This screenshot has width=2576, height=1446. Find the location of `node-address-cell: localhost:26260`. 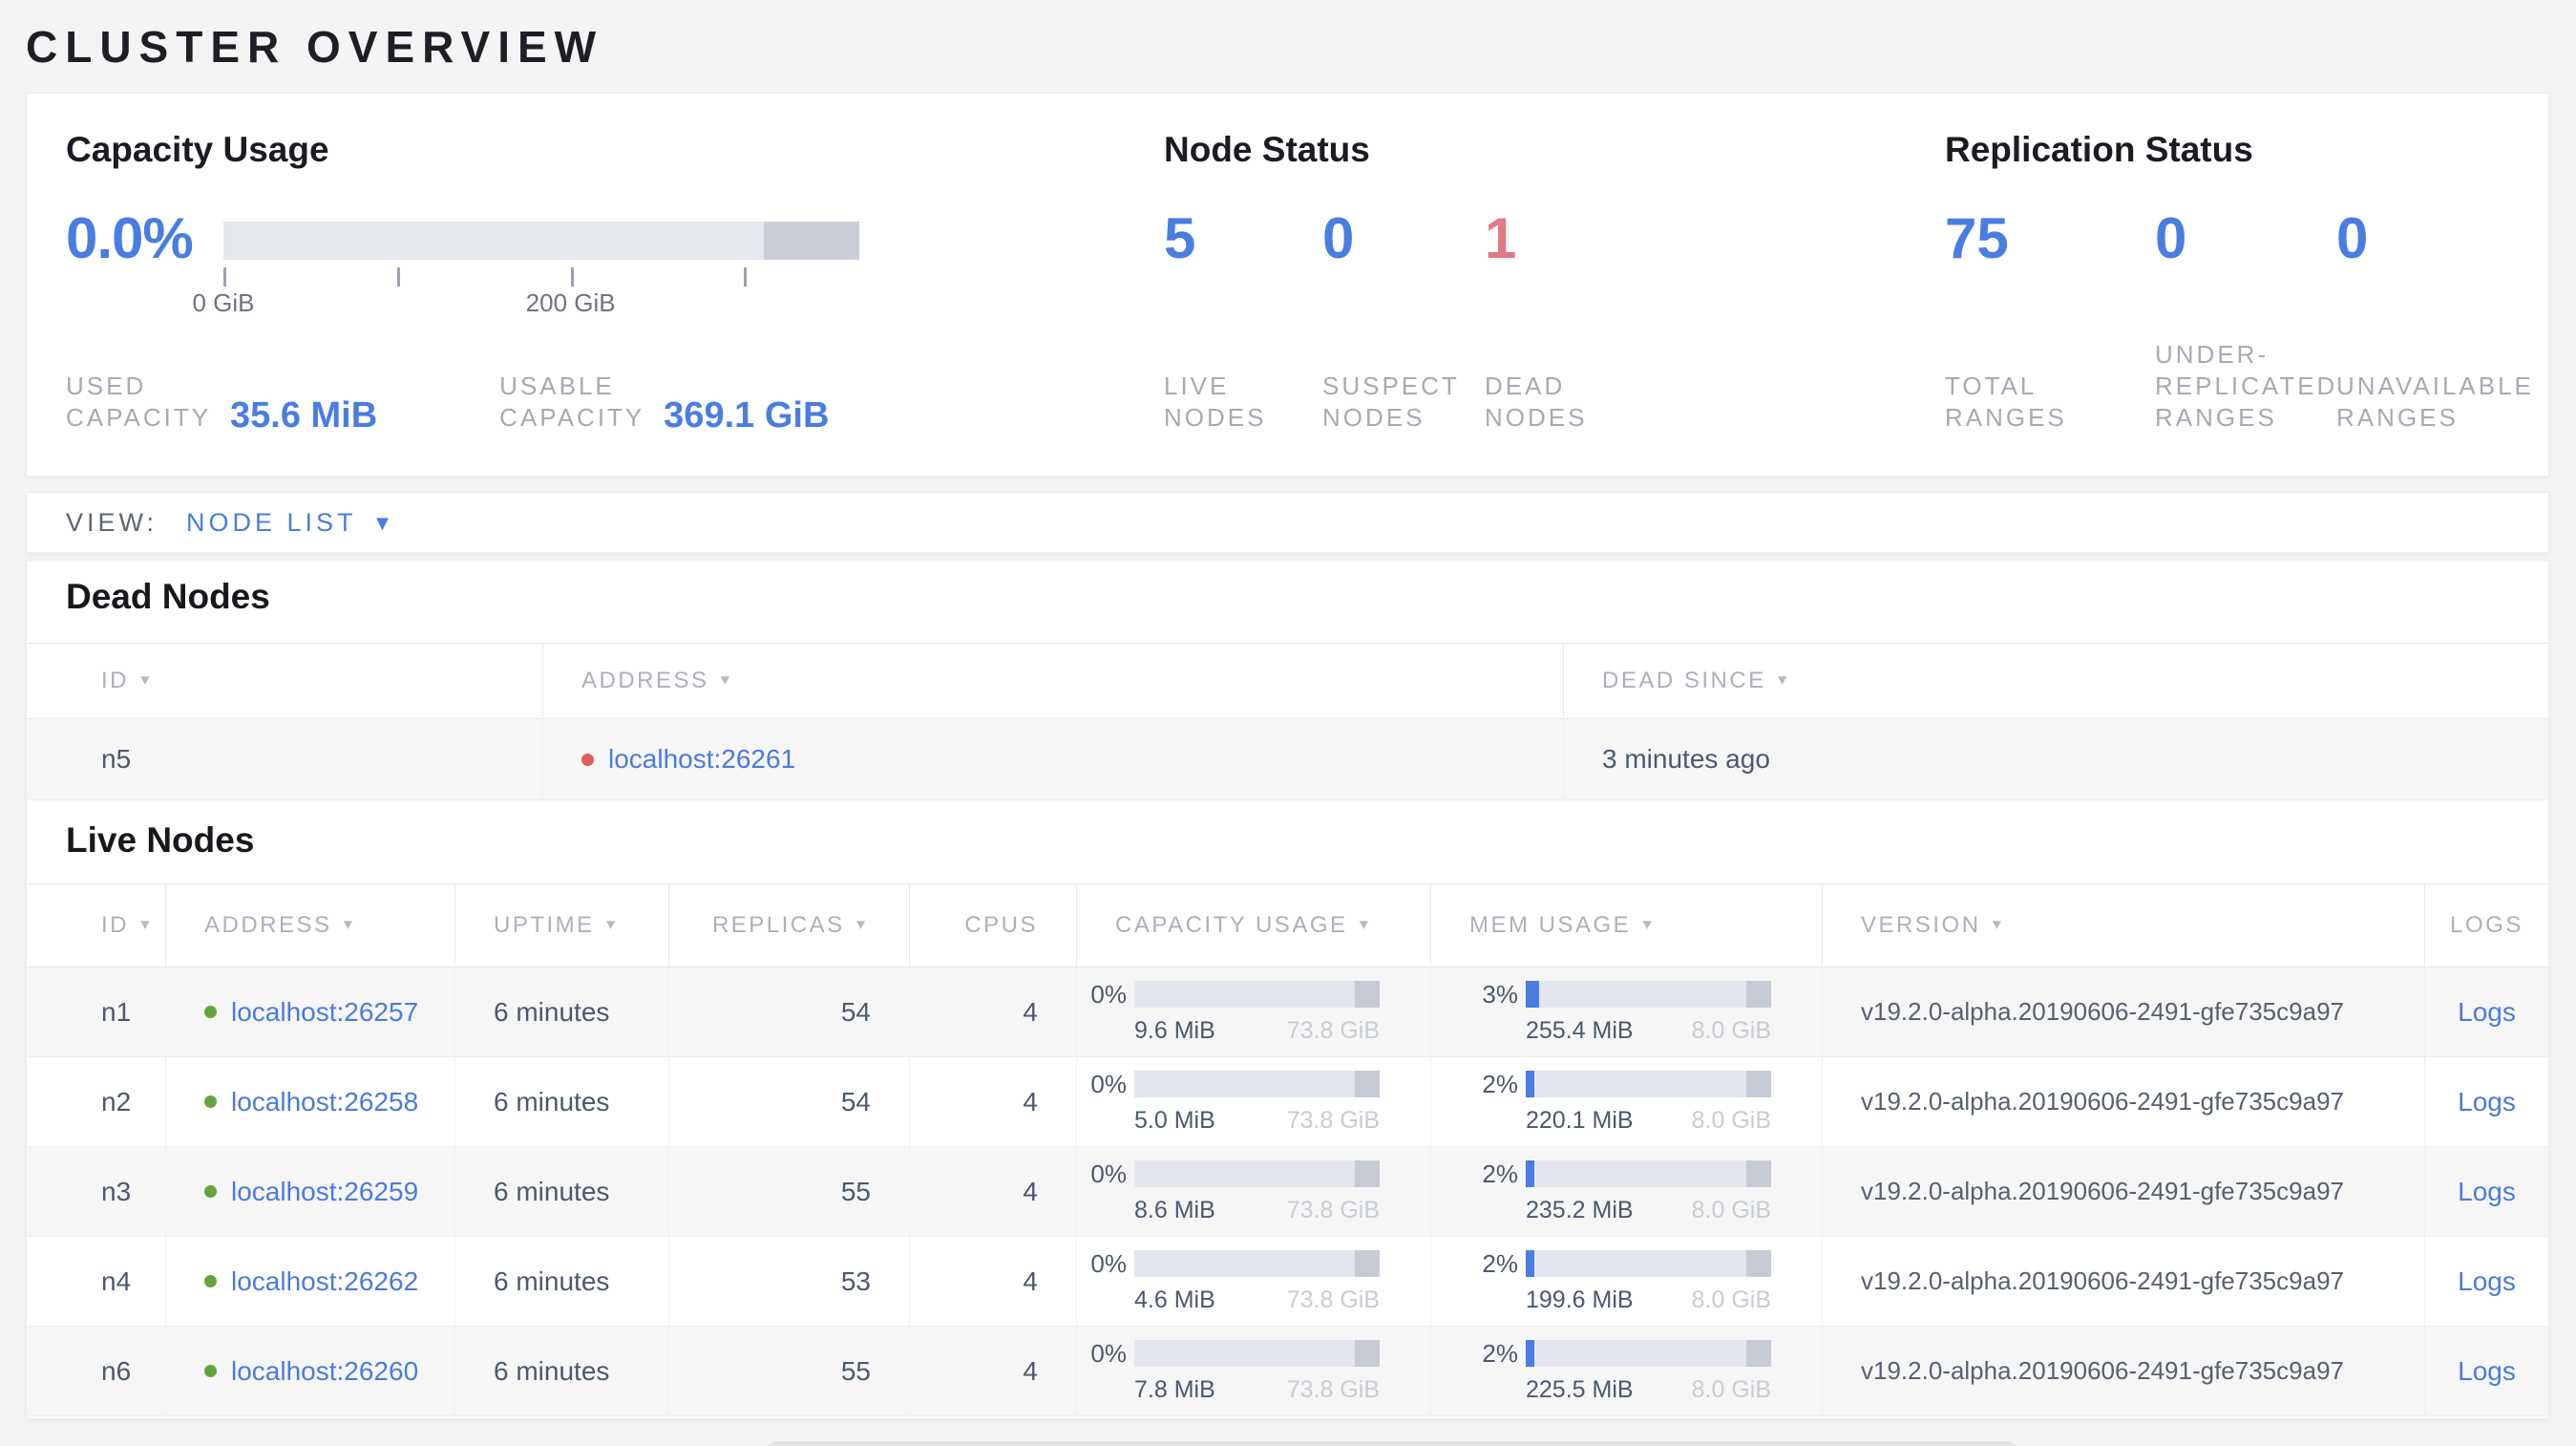

node-address-cell: localhost:26260 is located at coordinates (309, 1371).